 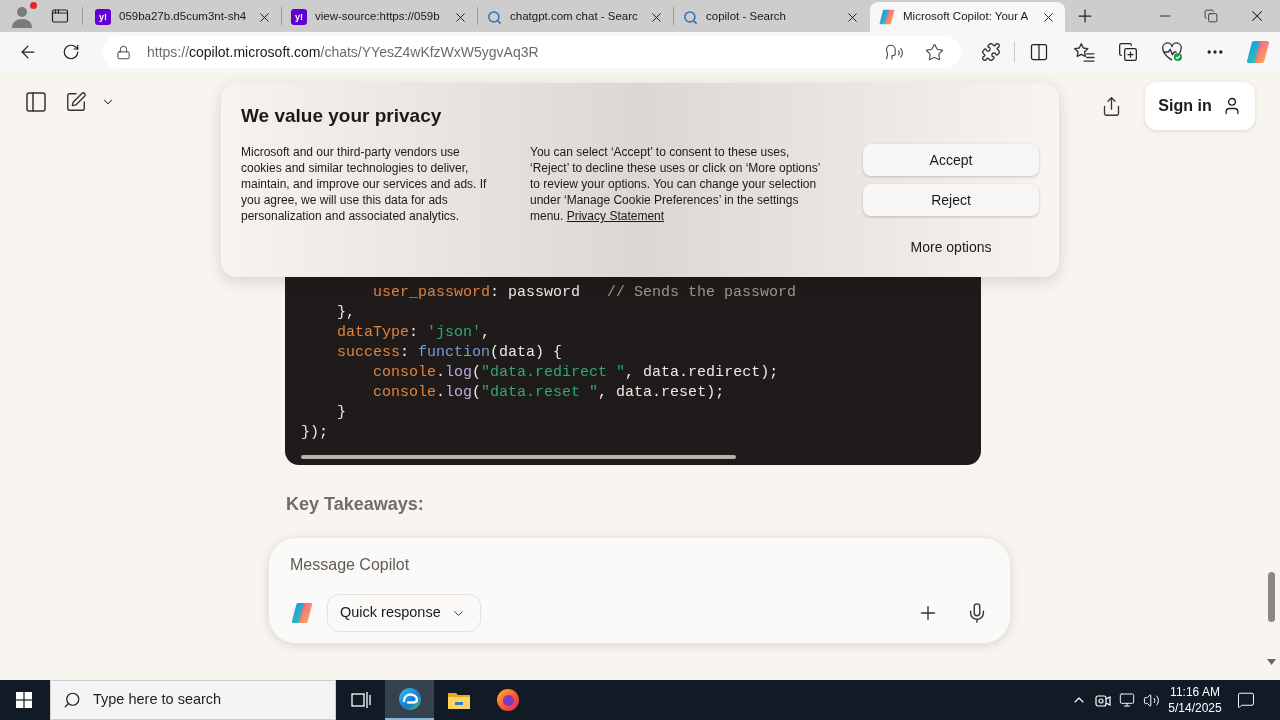 I want to click on code-line: success: function(data) {, so click(x=449, y=353).